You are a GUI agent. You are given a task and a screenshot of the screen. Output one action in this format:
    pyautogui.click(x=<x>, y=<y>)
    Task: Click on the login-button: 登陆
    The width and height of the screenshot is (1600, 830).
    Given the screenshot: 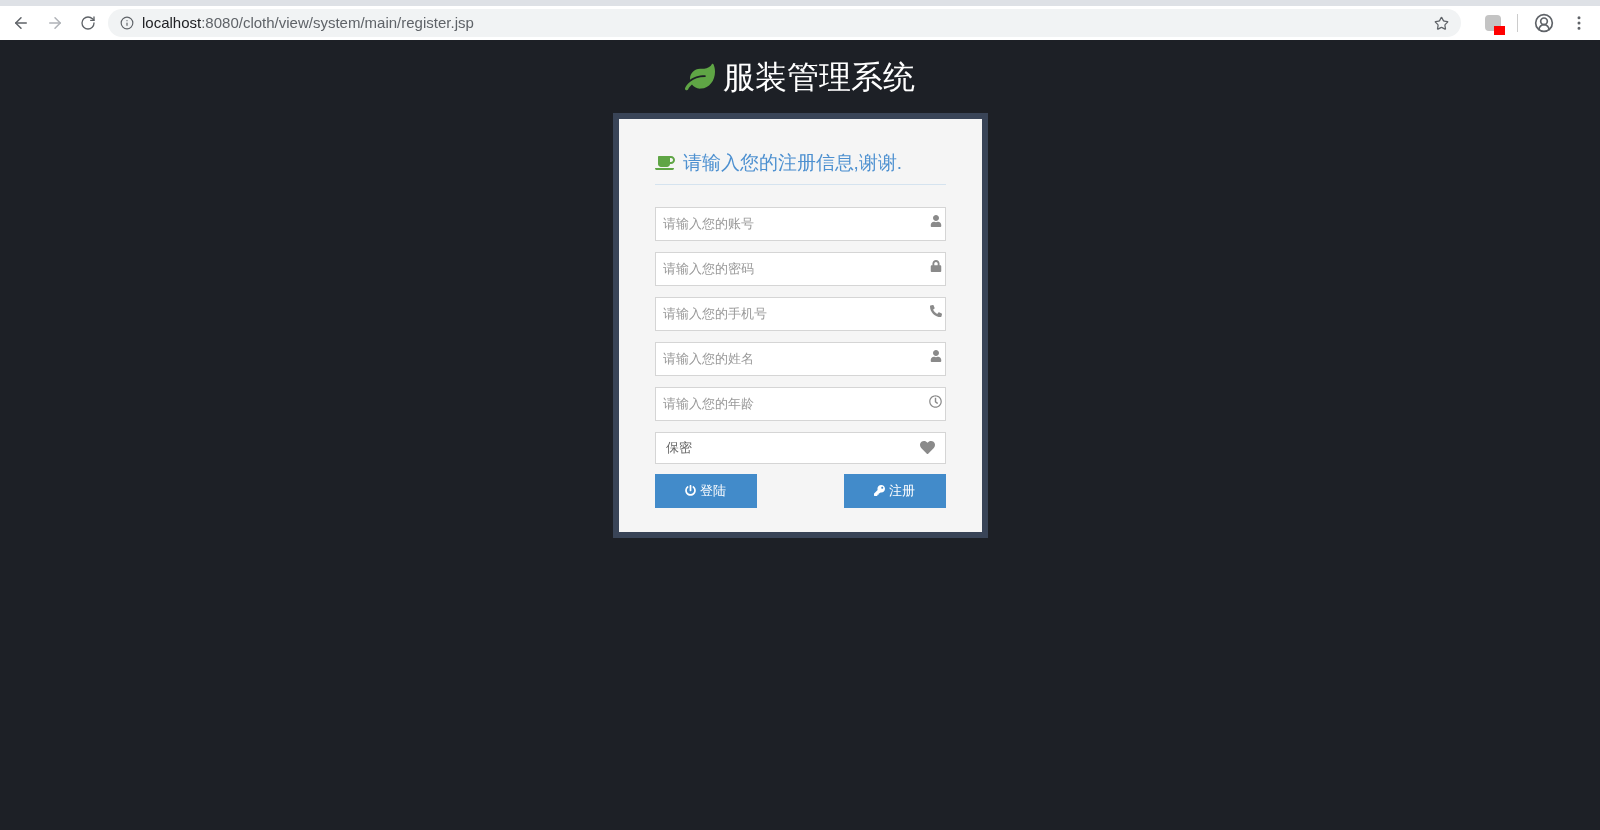 What is the action you would take?
    pyautogui.click(x=705, y=490)
    